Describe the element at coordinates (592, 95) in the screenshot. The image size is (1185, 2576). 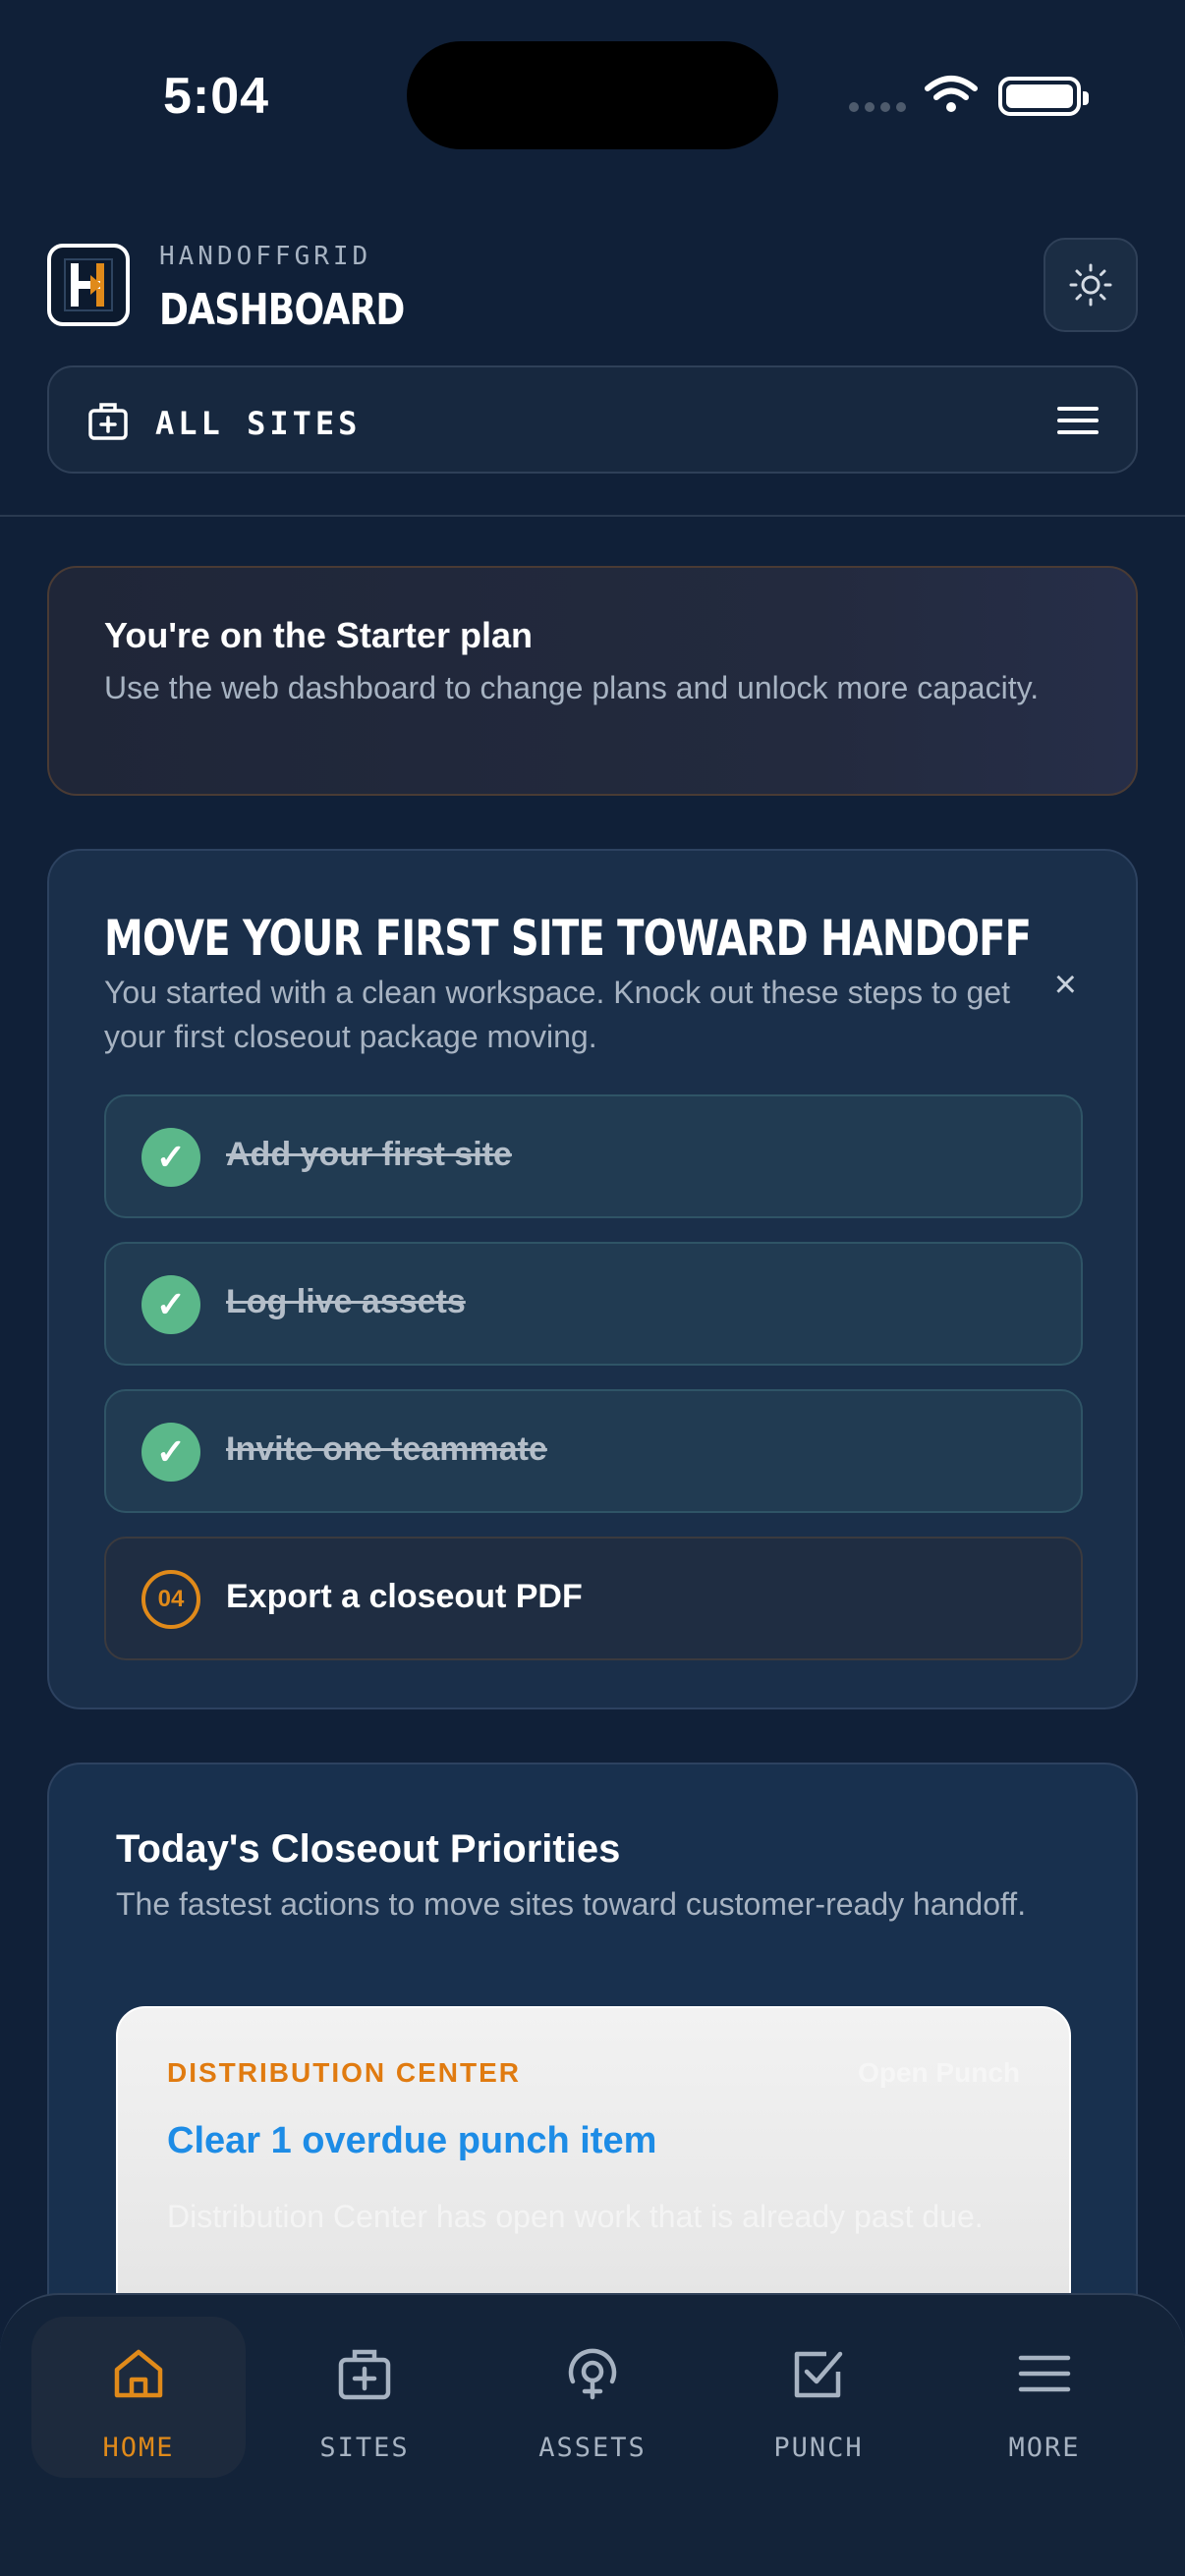
I see `dynamic-island` at that location.